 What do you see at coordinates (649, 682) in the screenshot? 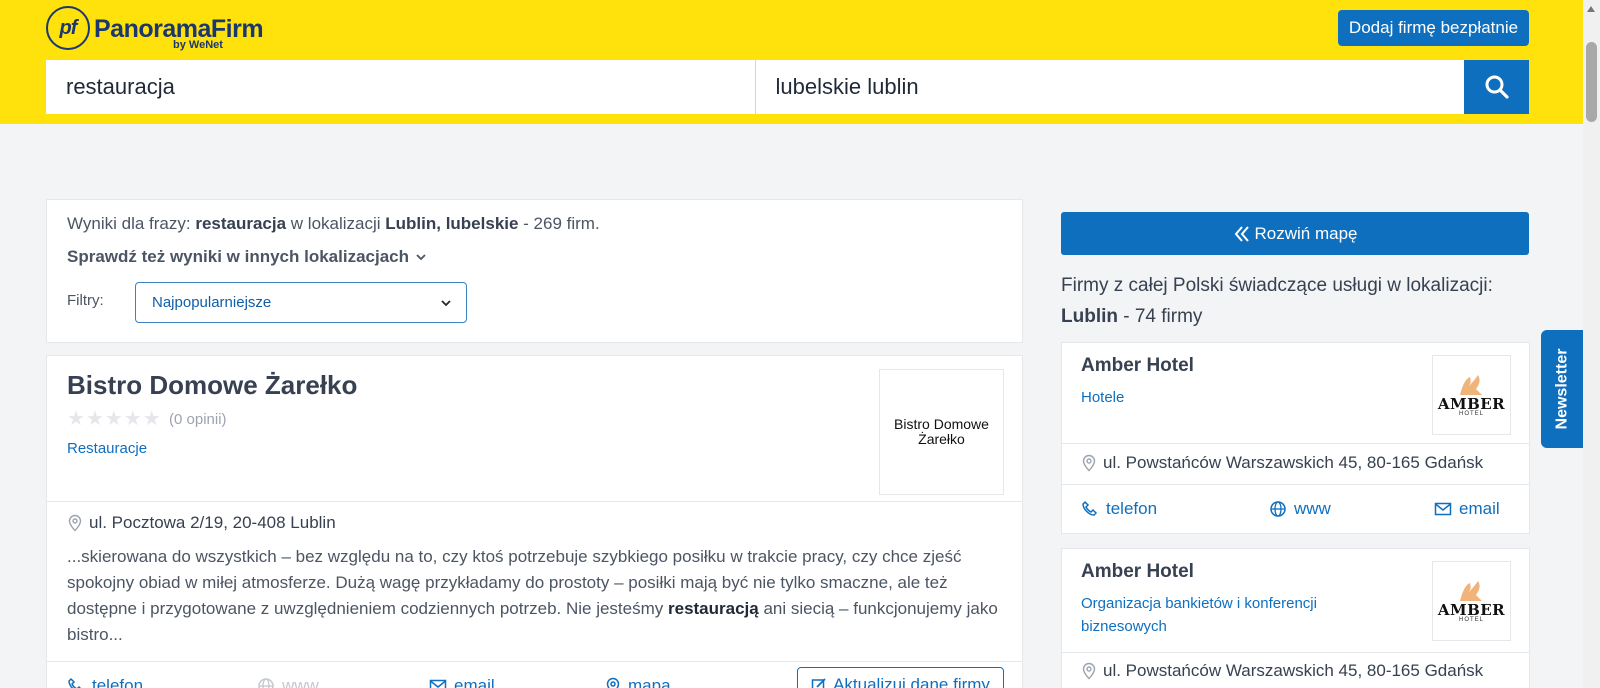
I see `map-label: mapa` at bounding box center [649, 682].